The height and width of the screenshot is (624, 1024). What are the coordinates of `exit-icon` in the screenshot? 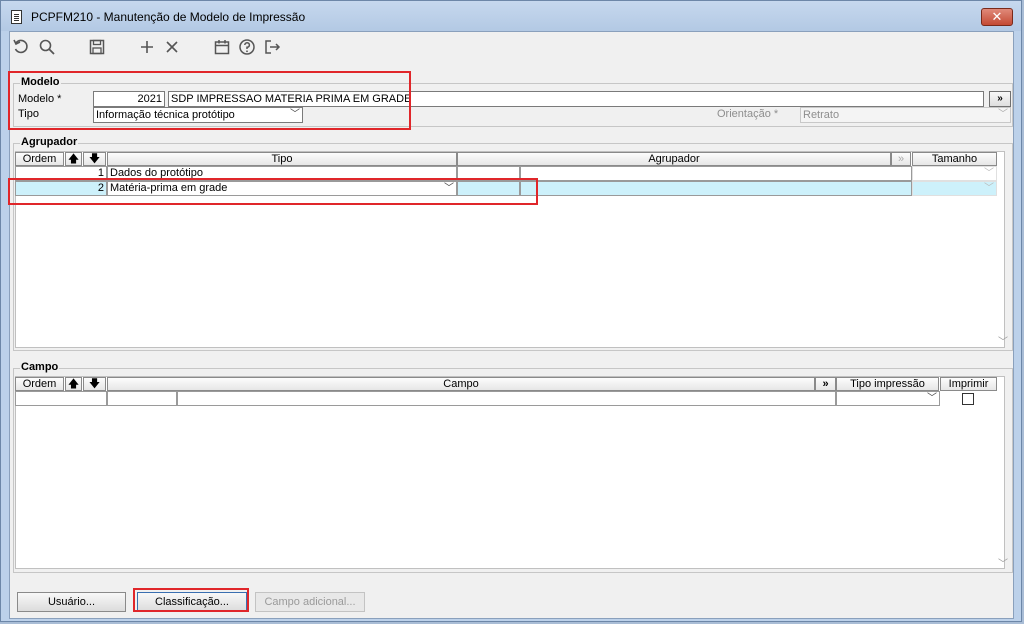 It's located at (272, 47).